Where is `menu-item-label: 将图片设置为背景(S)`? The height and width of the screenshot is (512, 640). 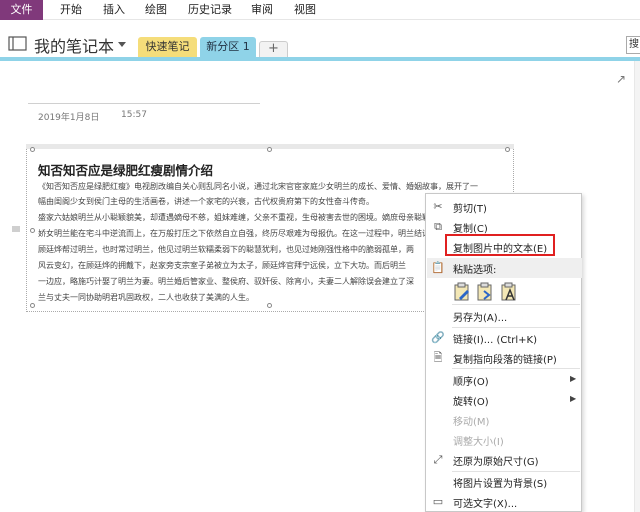
menu-item-label: 将图片设置为背景(S) is located at coordinates (500, 484).